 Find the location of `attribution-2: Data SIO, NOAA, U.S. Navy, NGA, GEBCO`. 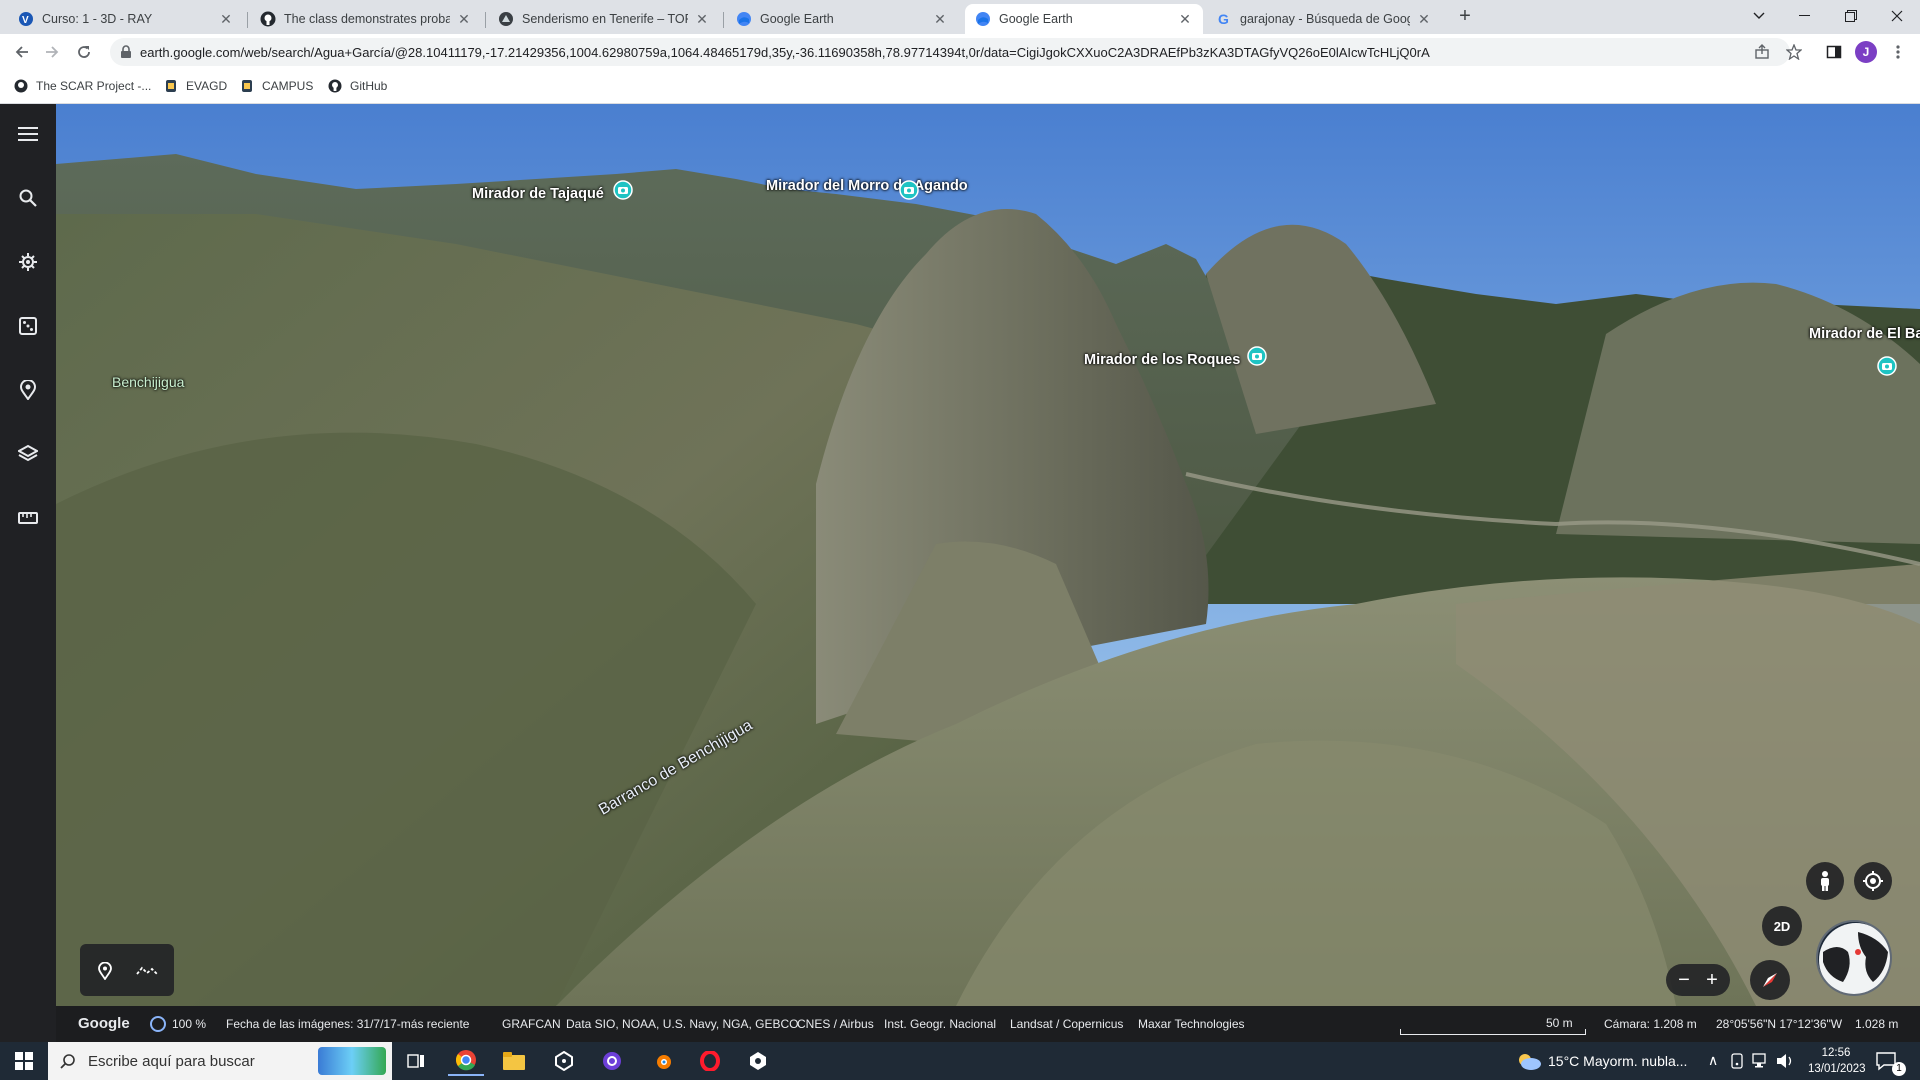

attribution-2: Data SIO, NOAA, U.S. Navy, NGA, GEBCO is located at coordinates (682, 1024).